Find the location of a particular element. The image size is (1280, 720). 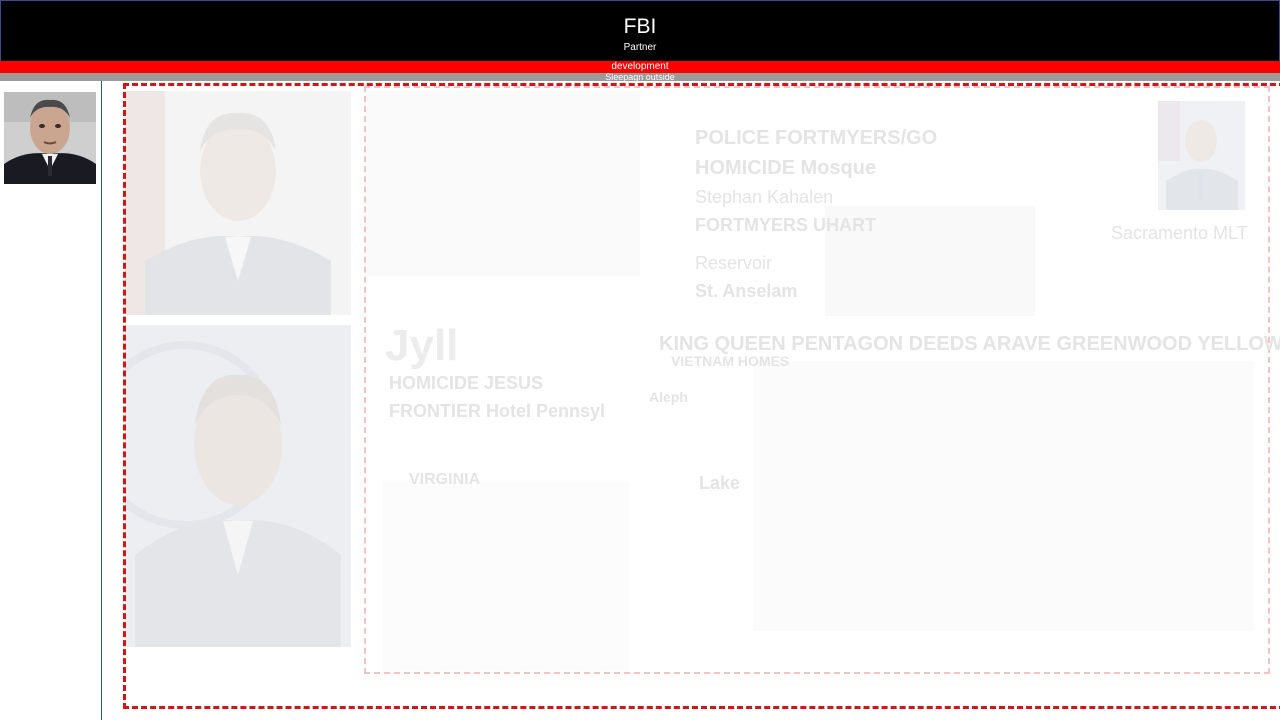

development-label: development is located at coordinates (640, 66).